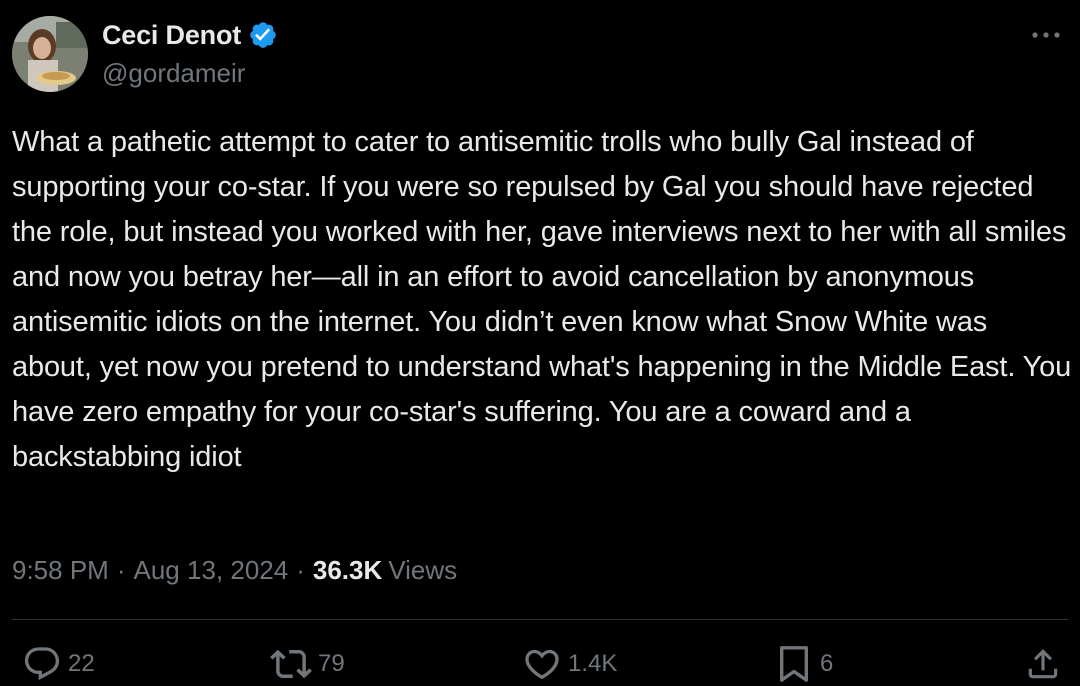 The height and width of the screenshot is (686, 1080). What do you see at coordinates (50, 54) in the screenshot?
I see `avatar` at bounding box center [50, 54].